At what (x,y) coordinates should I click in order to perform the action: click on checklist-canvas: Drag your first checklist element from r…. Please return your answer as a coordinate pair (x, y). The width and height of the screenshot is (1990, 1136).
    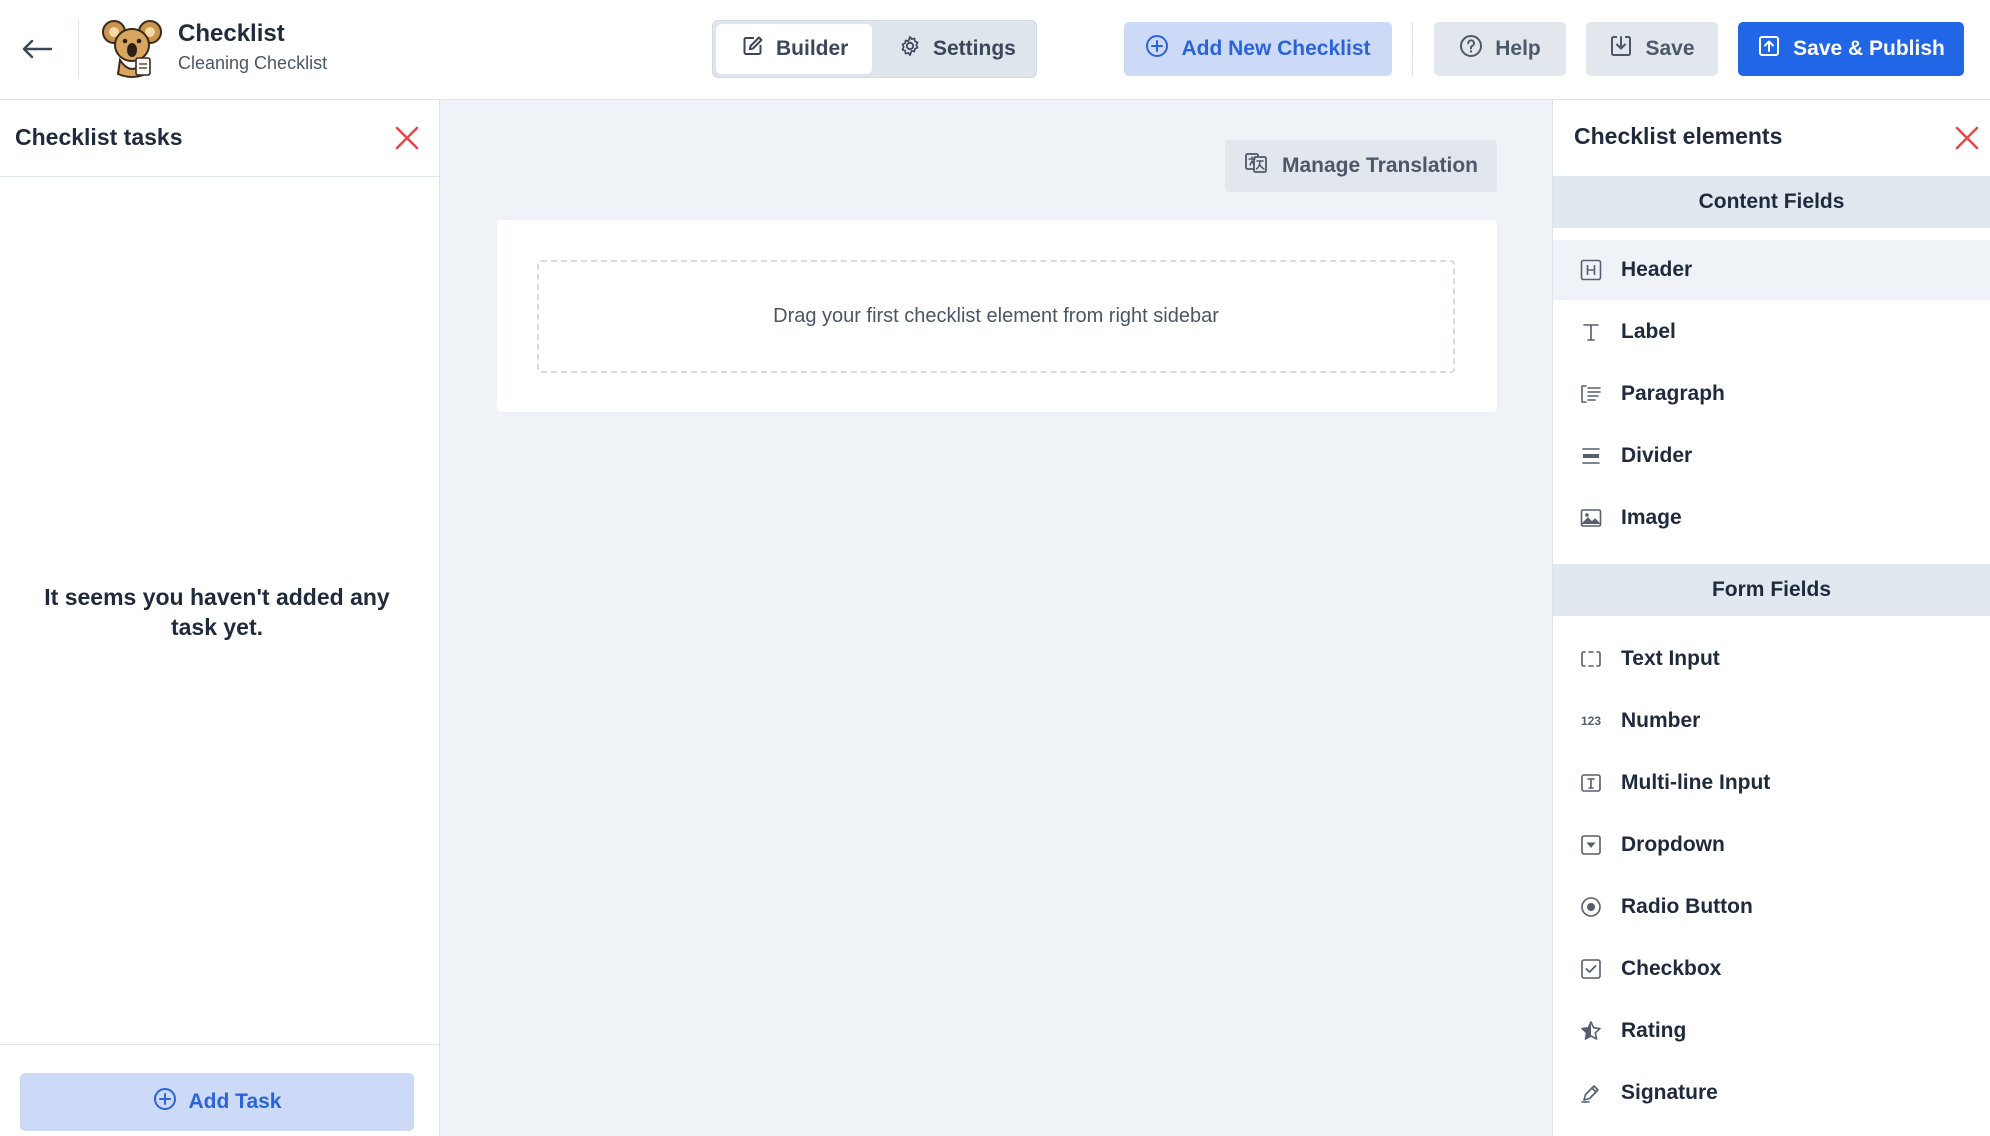
    Looking at the image, I should click on (997, 316).